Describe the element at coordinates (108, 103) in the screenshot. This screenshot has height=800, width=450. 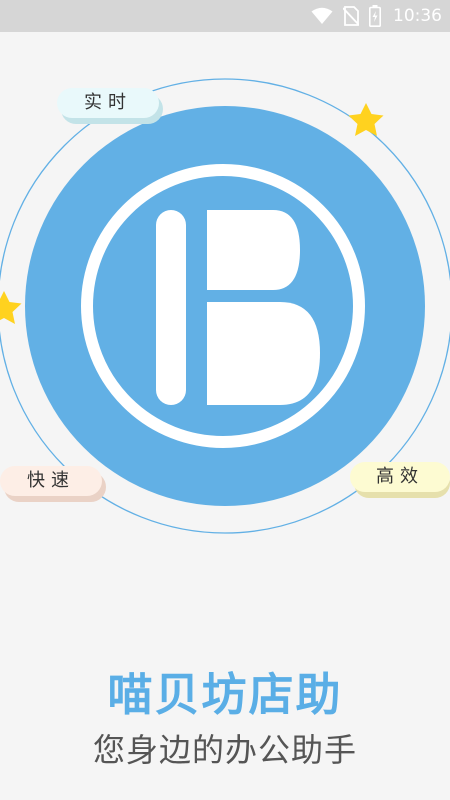
I see `tag-realtime: 实时` at that location.